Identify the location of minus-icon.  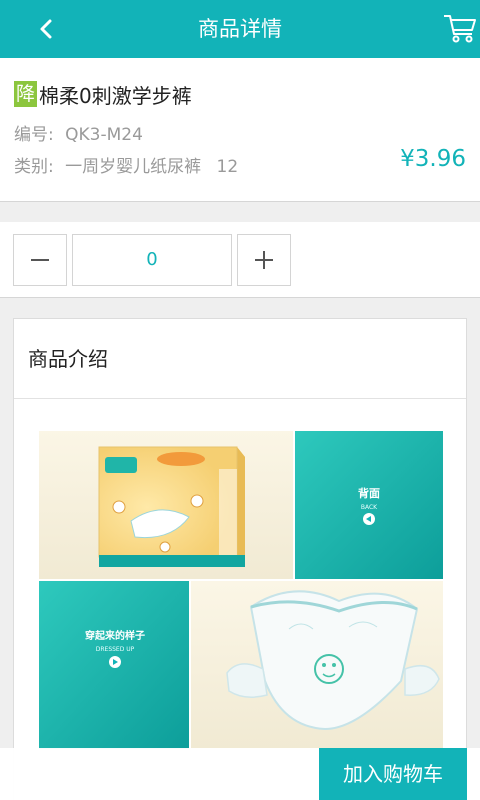
(40, 260).